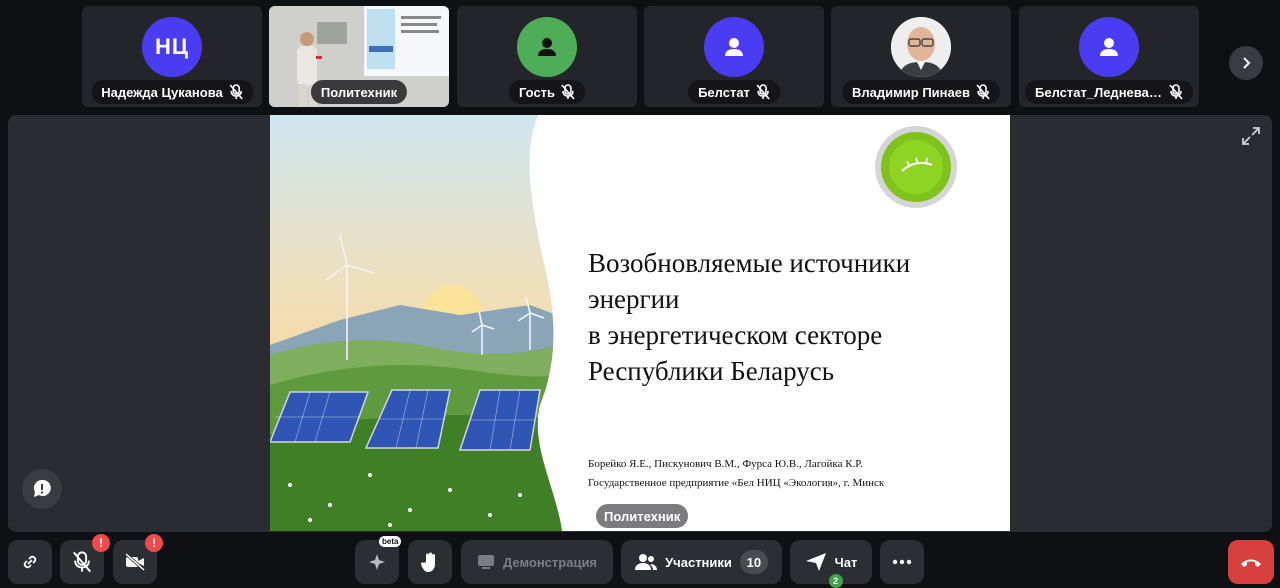  What do you see at coordinates (724, 92) in the screenshot?
I see `participant-name: Белстат` at bounding box center [724, 92].